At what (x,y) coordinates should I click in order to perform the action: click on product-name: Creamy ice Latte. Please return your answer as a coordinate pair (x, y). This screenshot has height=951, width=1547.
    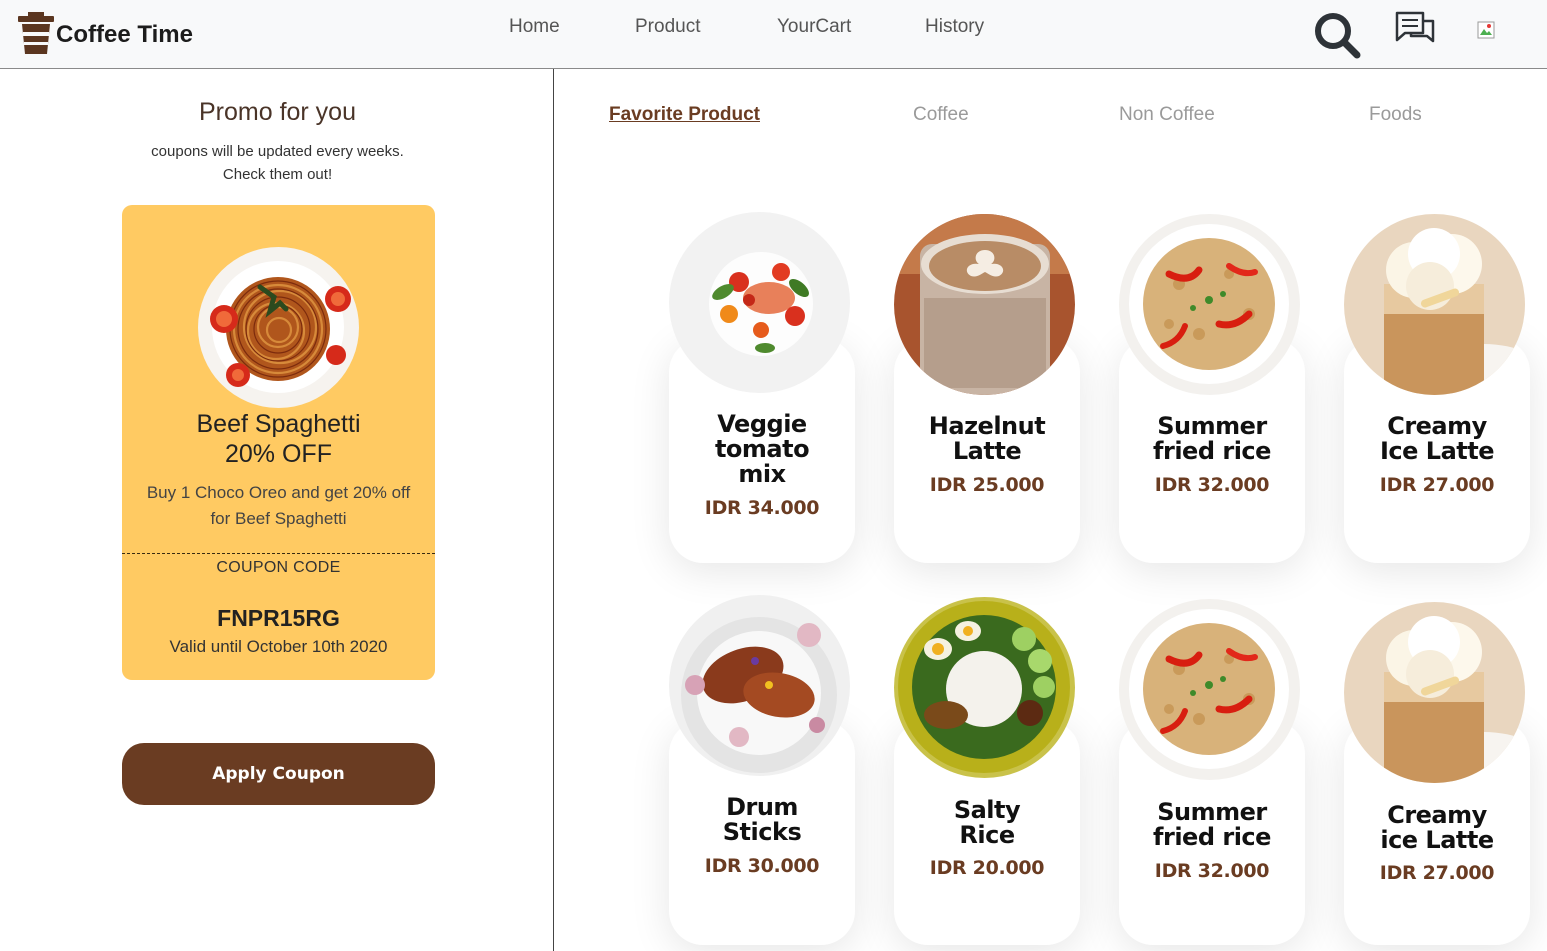
    Looking at the image, I should click on (1437, 828).